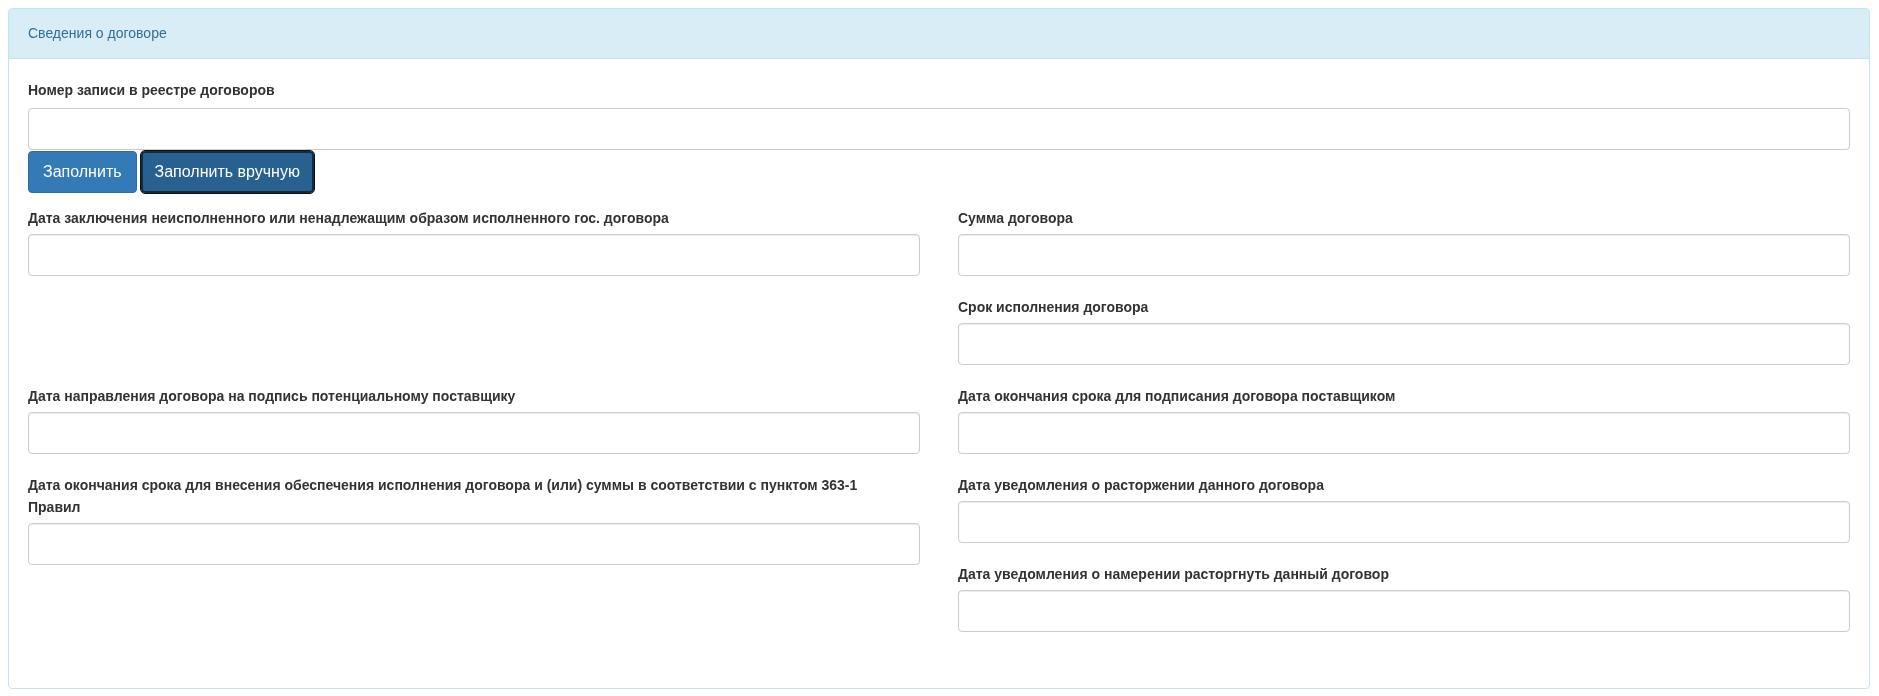  What do you see at coordinates (349, 218) in the screenshot?
I see `field-label: Дата заключения неисполненного или ненадлежащим образом исполненного гос. договора` at bounding box center [349, 218].